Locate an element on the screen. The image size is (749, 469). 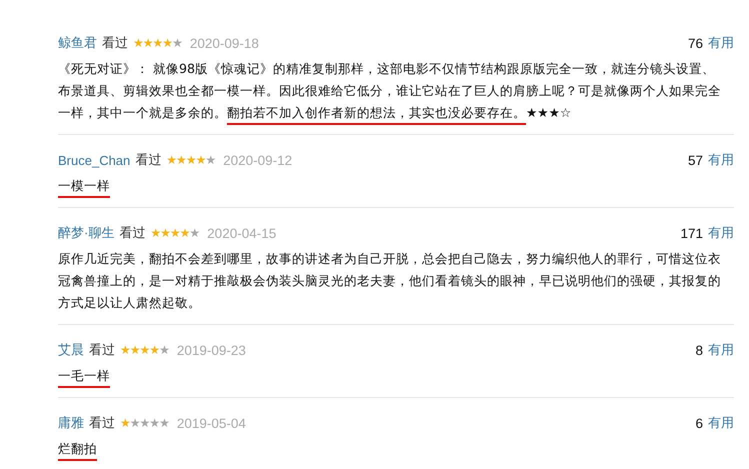
username-link: 庸雅 is located at coordinates (71, 423).